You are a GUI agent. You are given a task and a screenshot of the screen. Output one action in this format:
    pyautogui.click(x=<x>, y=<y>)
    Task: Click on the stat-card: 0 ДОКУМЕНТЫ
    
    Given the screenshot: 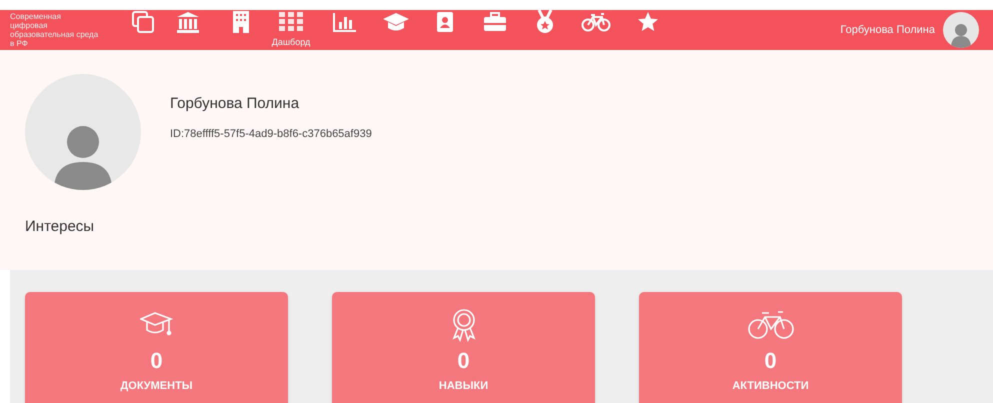 What is the action you would take?
    pyautogui.click(x=156, y=347)
    